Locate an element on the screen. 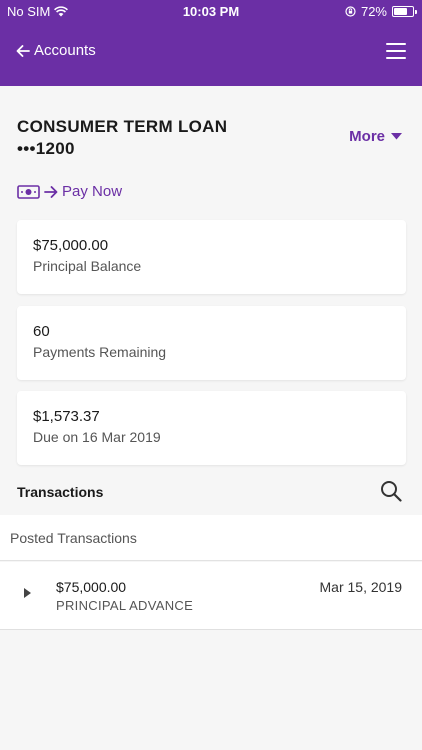 The width and height of the screenshot is (422, 750). back-arrow-icon is located at coordinates (23, 50).